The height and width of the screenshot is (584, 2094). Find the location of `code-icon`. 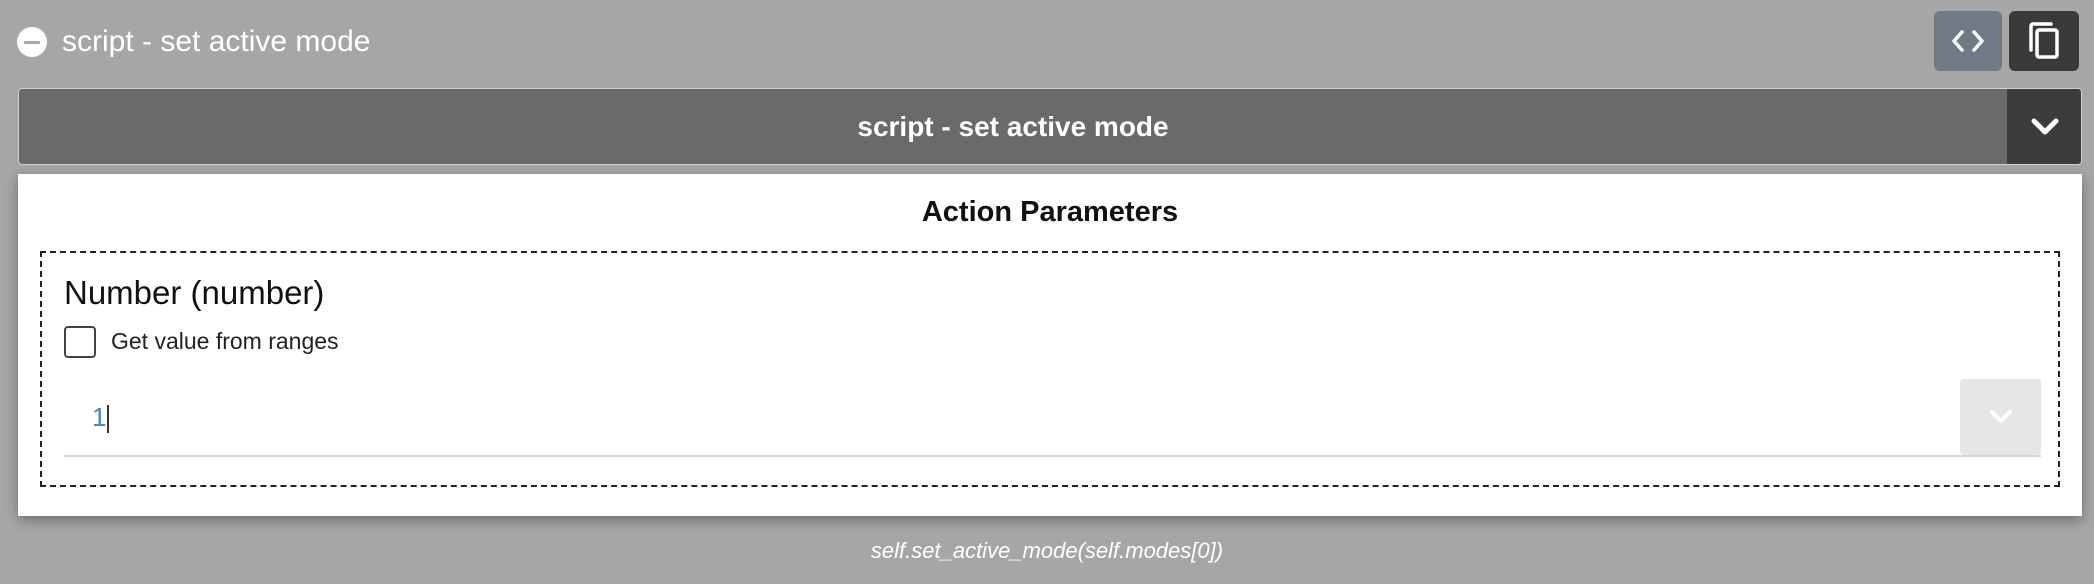

code-icon is located at coordinates (1968, 41).